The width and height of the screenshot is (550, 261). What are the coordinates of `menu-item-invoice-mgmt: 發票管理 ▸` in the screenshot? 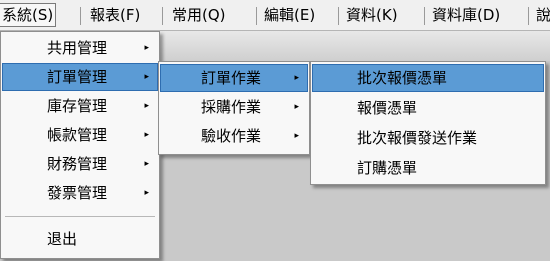 It's located at (80, 193).